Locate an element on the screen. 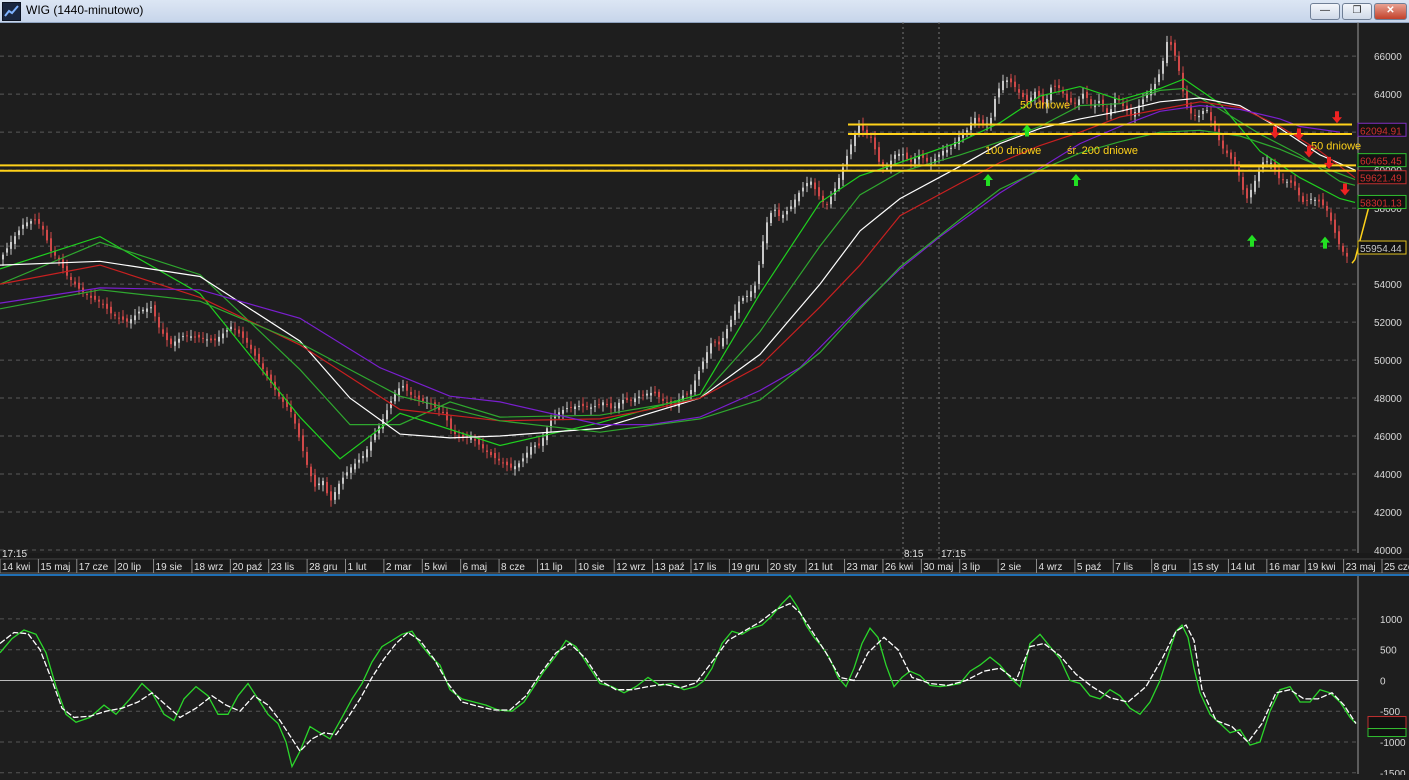 The width and height of the screenshot is (1409, 780). x-tick-label: 14 kwi is located at coordinates (16, 567).